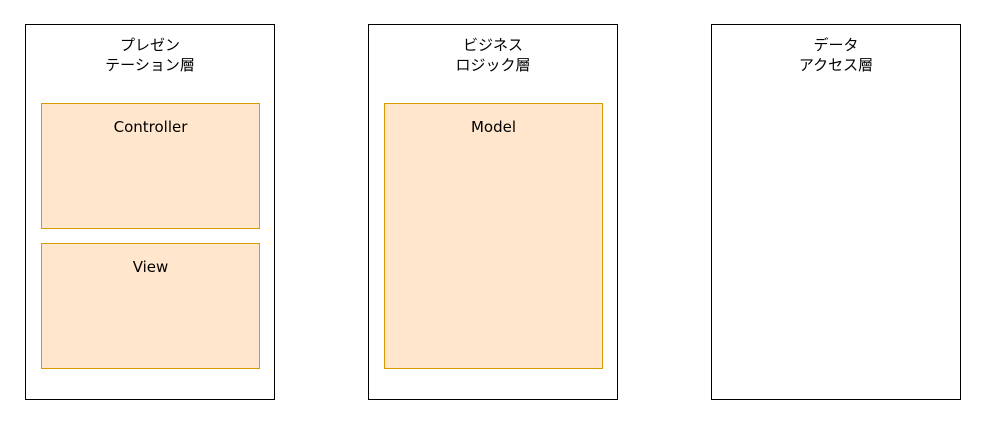 This screenshot has height=442, width=990. Describe the element at coordinates (836, 55) in the screenshot. I see `data-access-layer-title: データ アクセス層` at that location.